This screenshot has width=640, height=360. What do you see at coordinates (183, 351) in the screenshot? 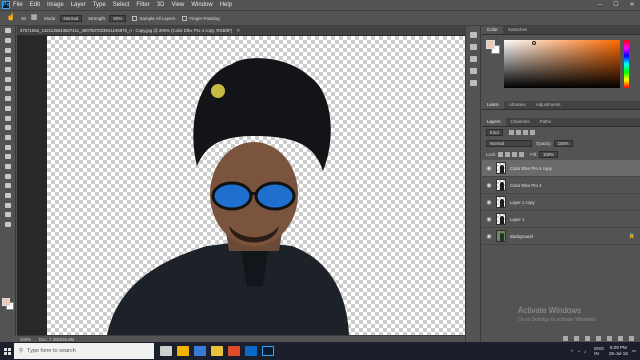
I see `file-explorer-icon` at bounding box center [183, 351].